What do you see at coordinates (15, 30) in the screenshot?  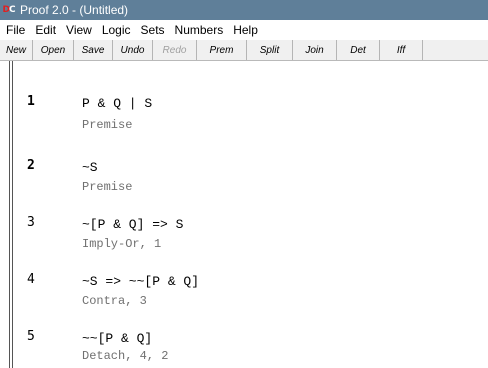 I see `menu-file: File` at bounding box center [15, 30].